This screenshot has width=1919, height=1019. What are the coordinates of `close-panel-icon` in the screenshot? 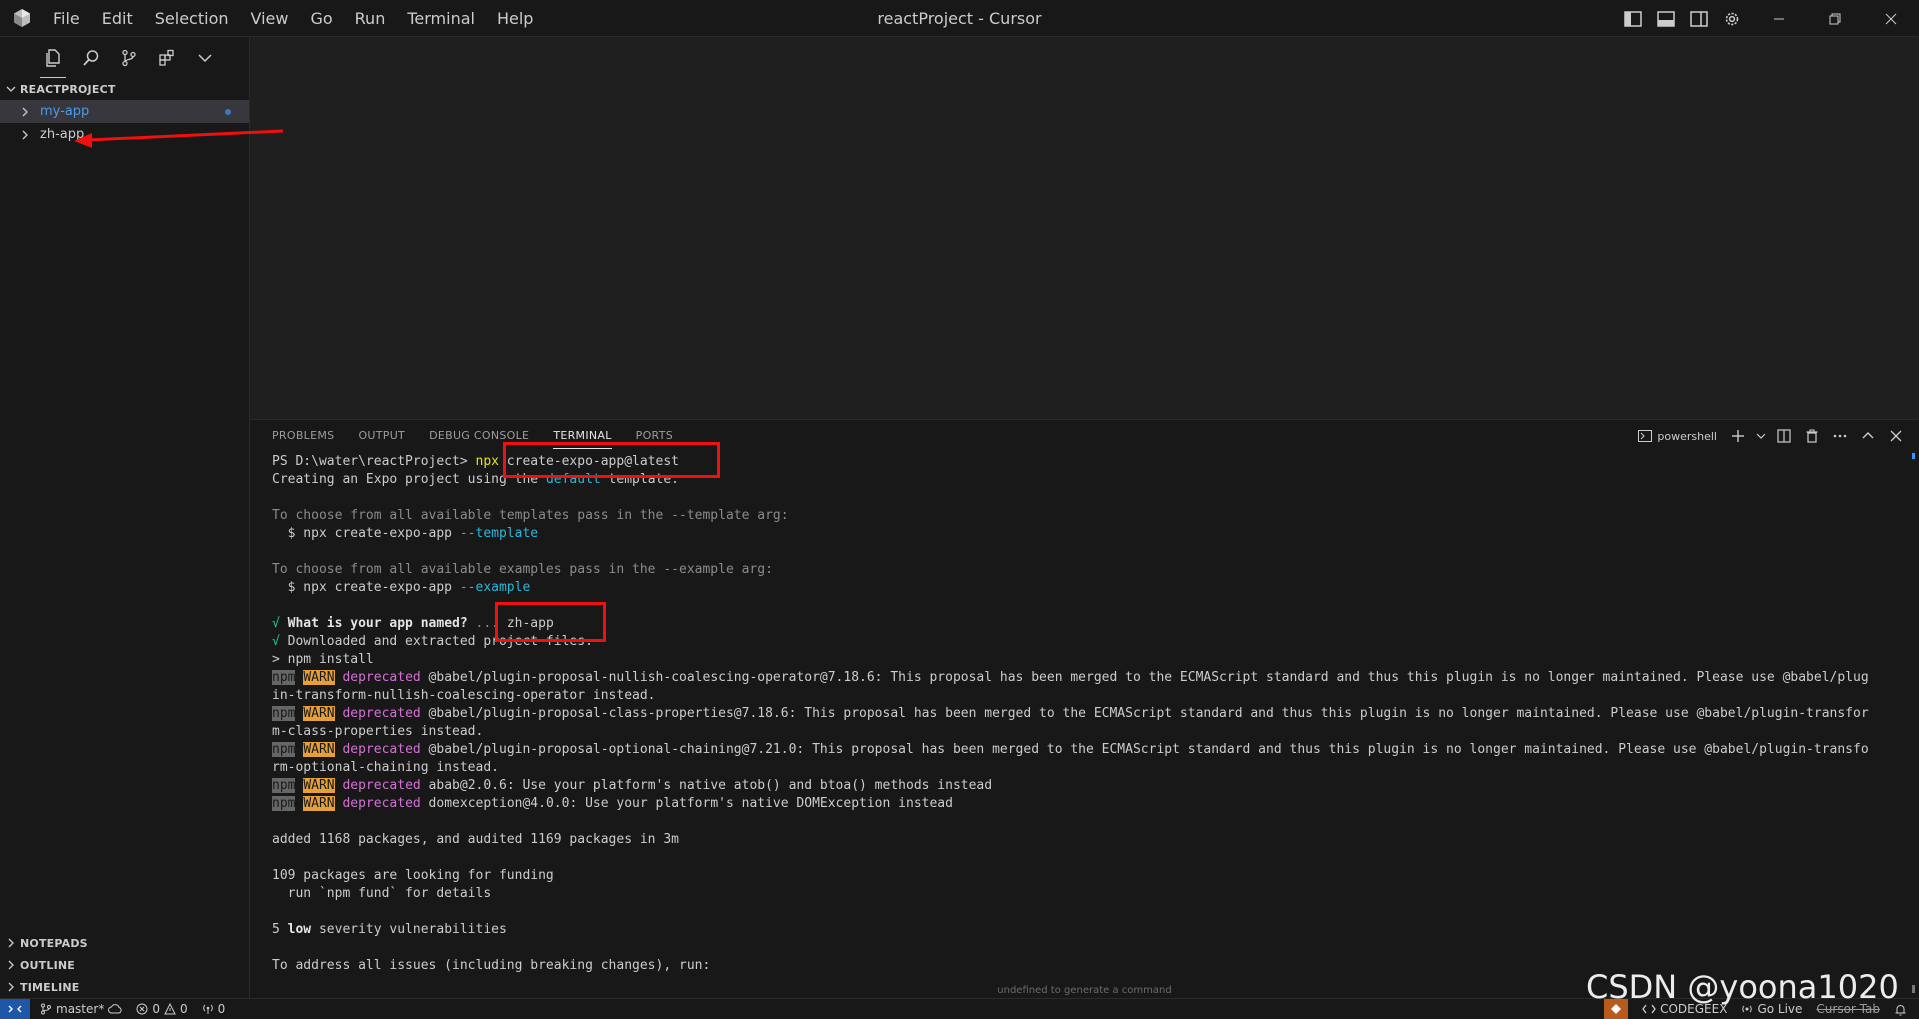 It's located at (1896, 436).